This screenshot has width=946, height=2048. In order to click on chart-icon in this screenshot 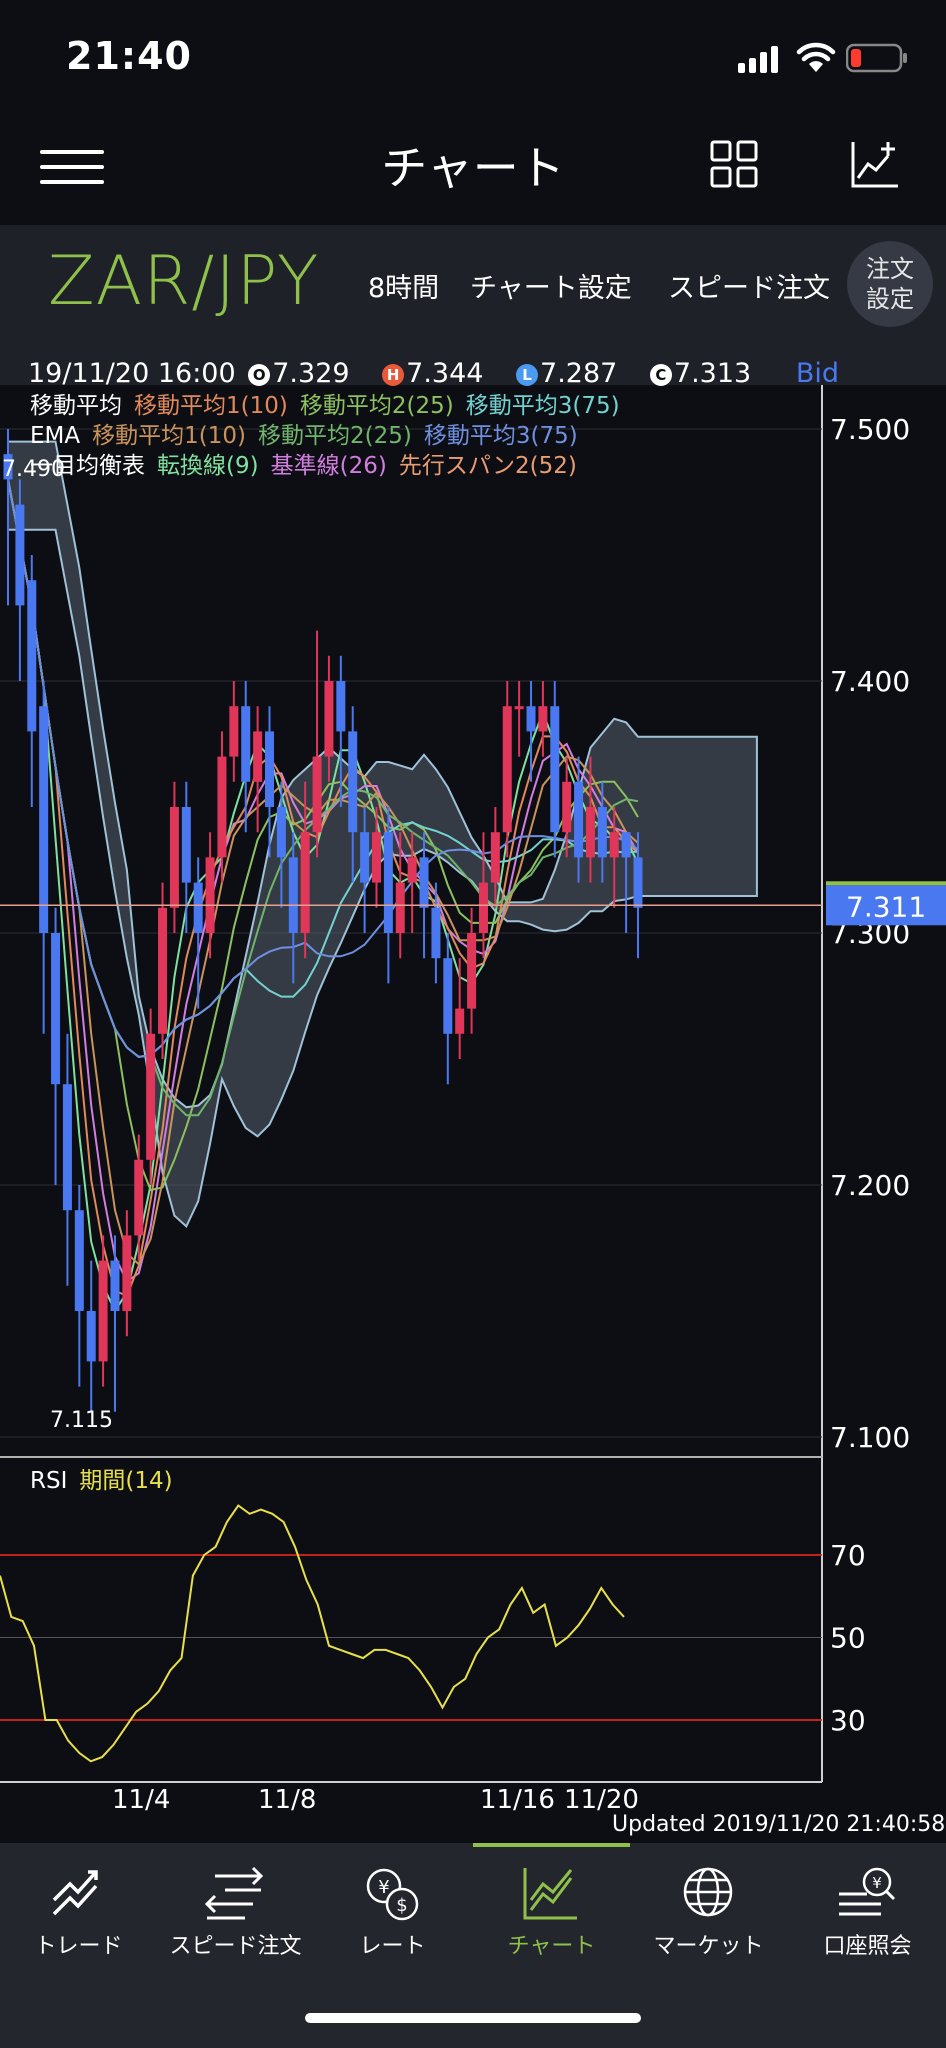, I will do `click(550, 1894)`.